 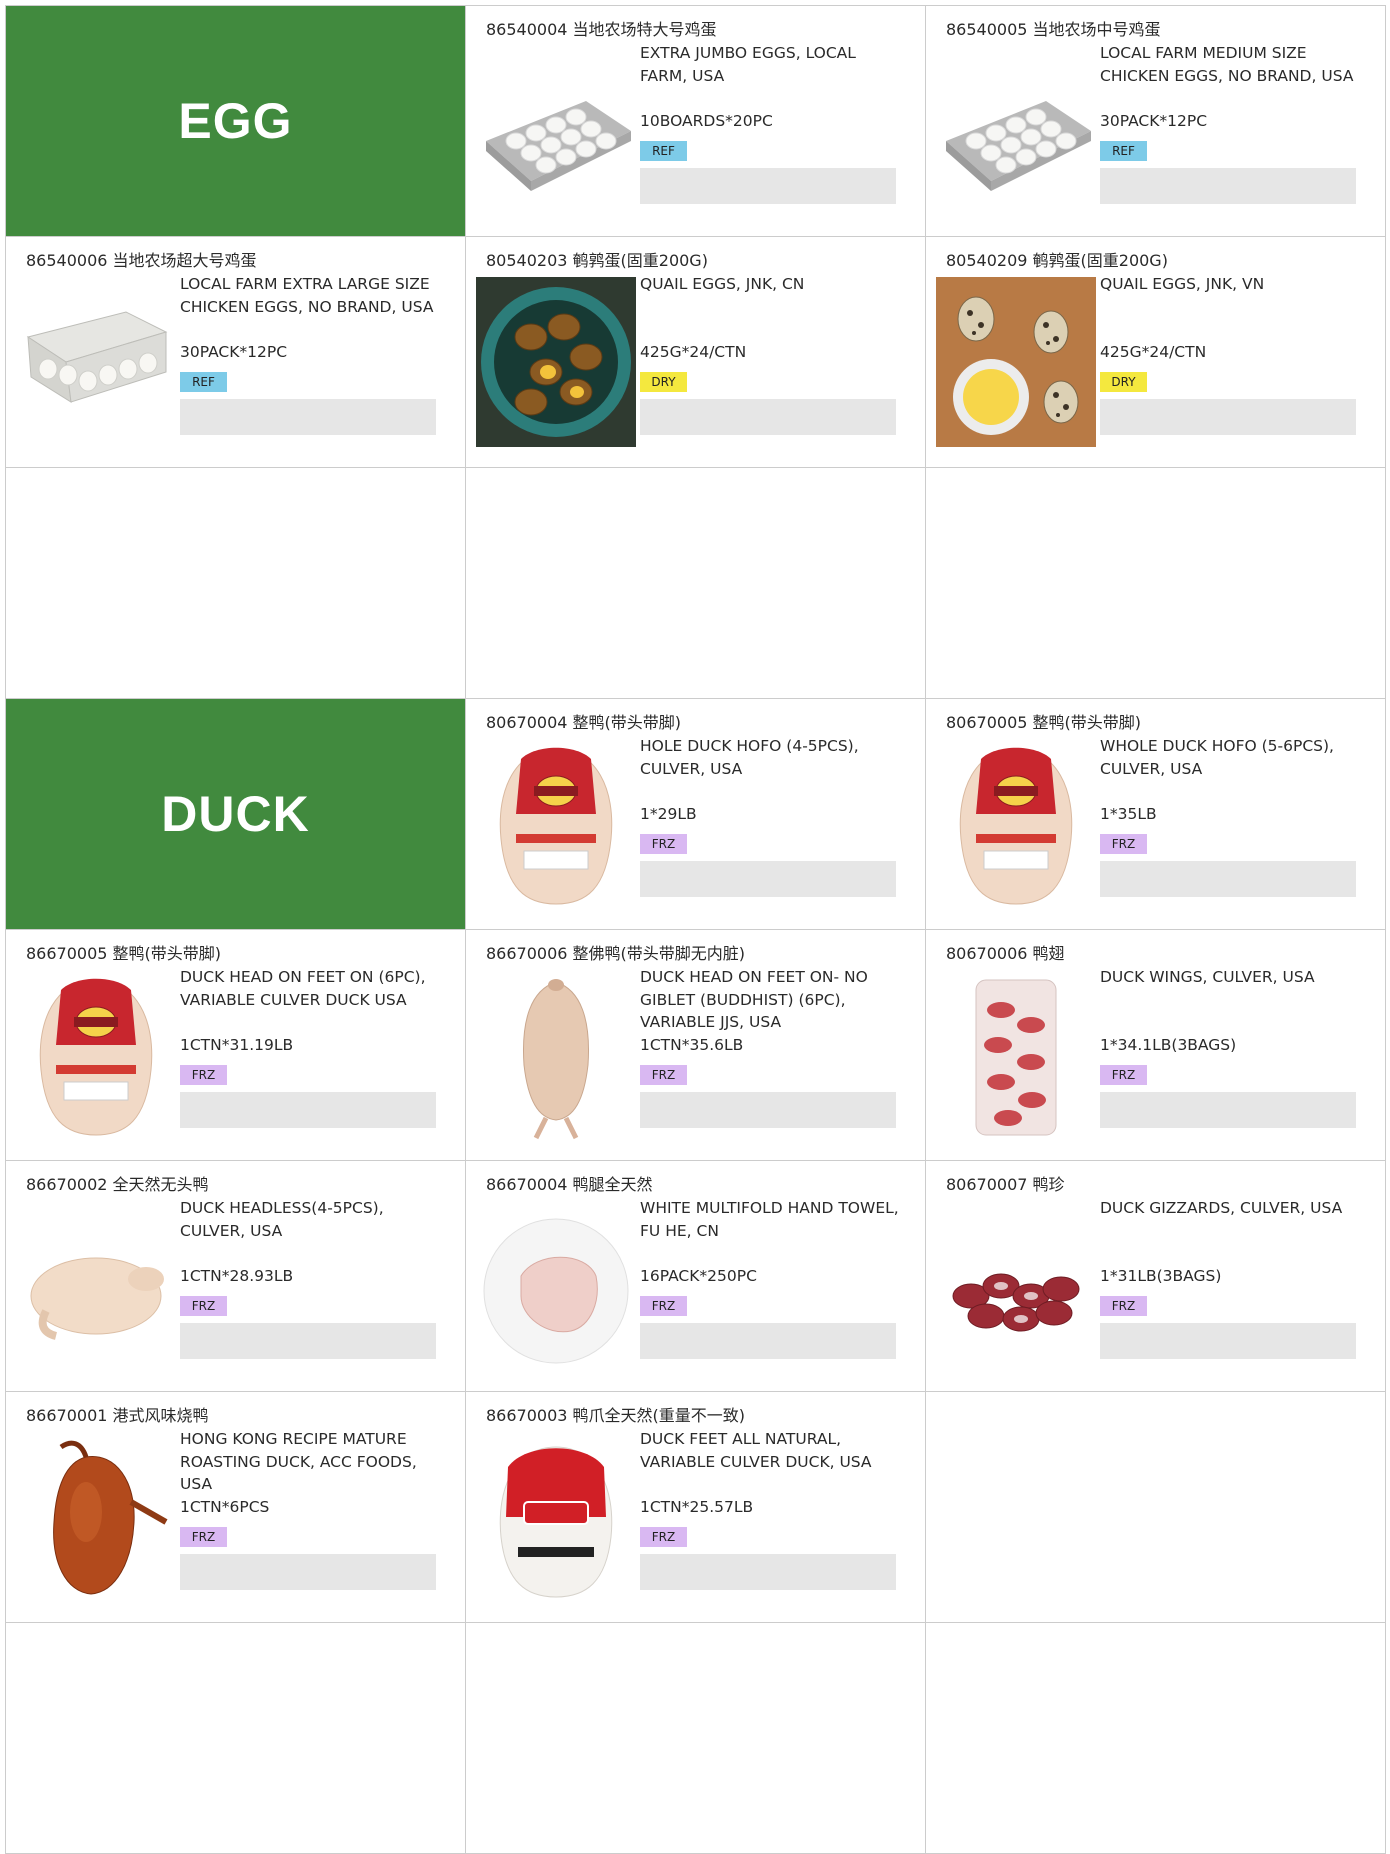 I want to click on product-pack-size: 1*29LB, so click(x=668, y=814).